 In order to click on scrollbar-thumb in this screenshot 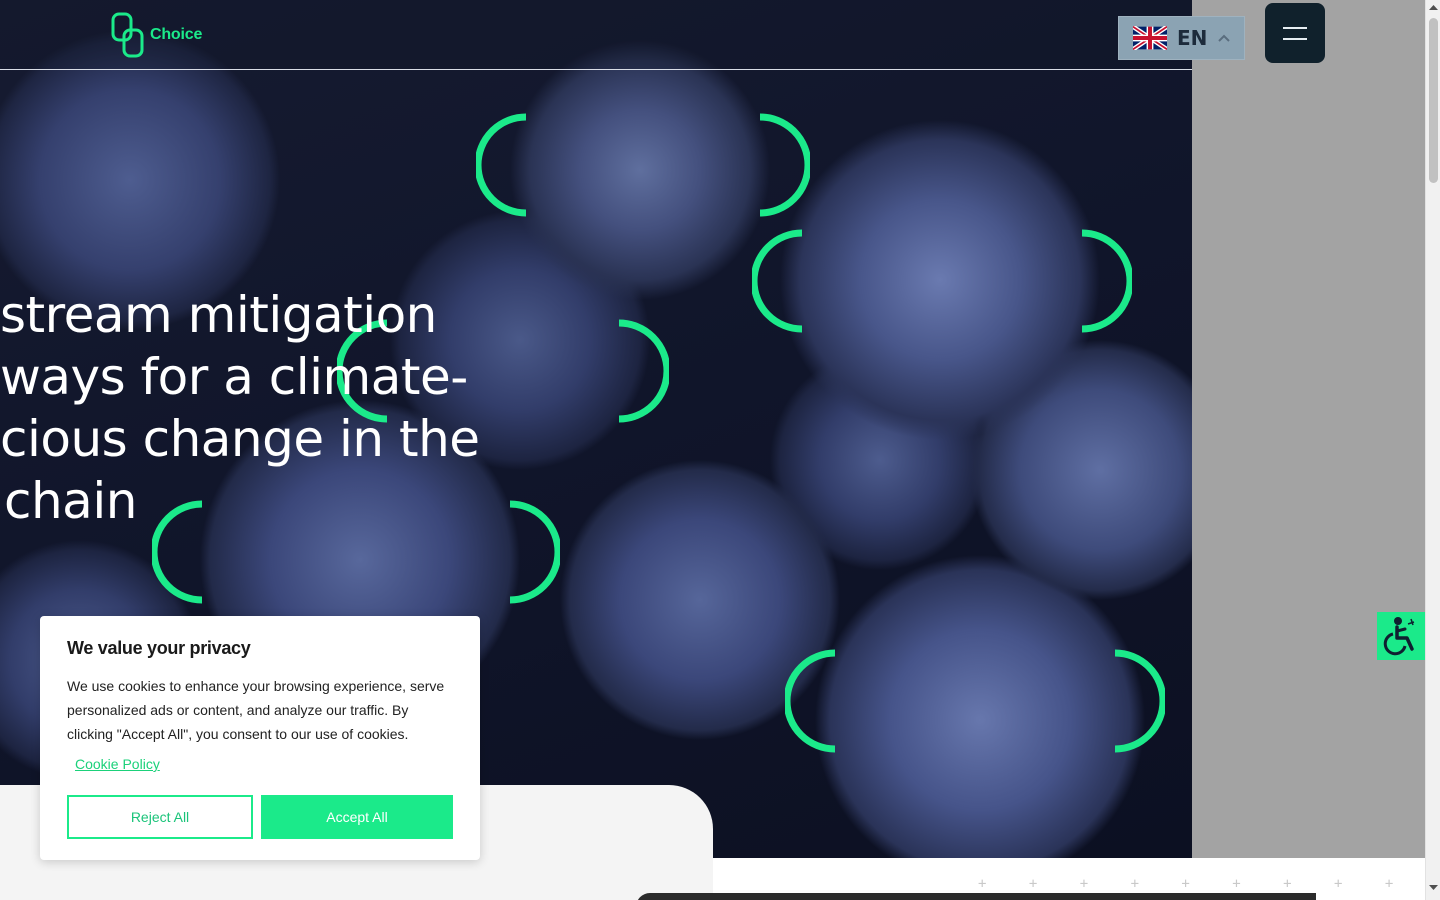, I will do `click(1433, 100)`.